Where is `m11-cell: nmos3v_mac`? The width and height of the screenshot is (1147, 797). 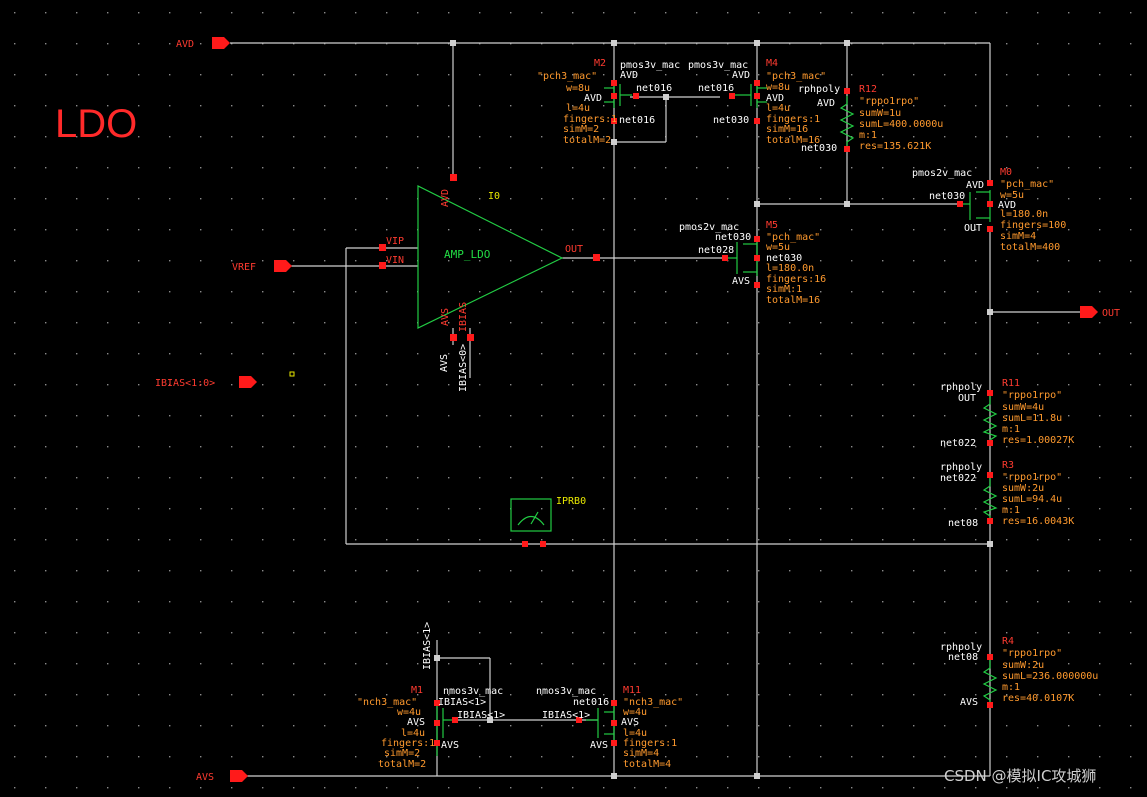 m11-cell: nmos3v_mac is located at coordinates (566, 691).